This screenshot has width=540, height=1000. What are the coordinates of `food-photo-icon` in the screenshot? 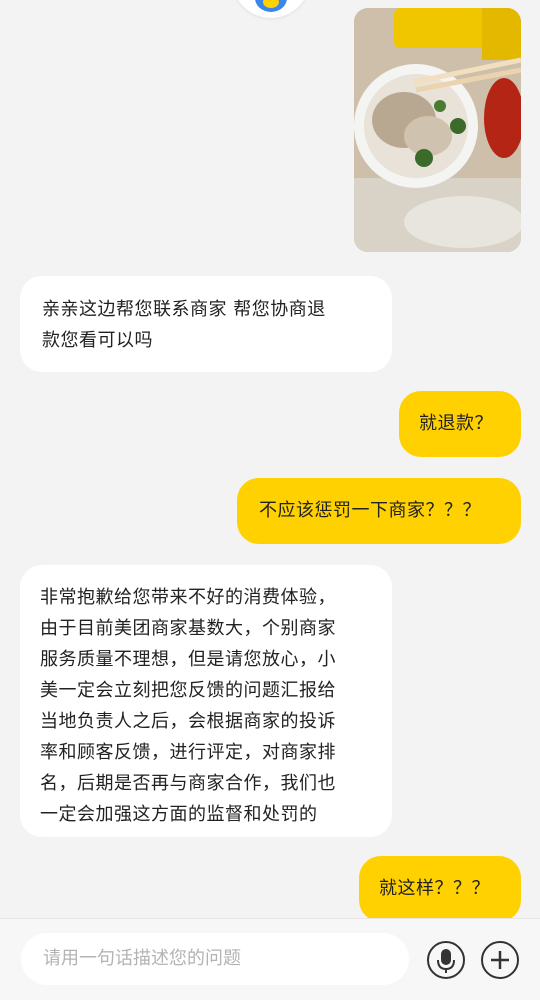 It's located at (437, 130).